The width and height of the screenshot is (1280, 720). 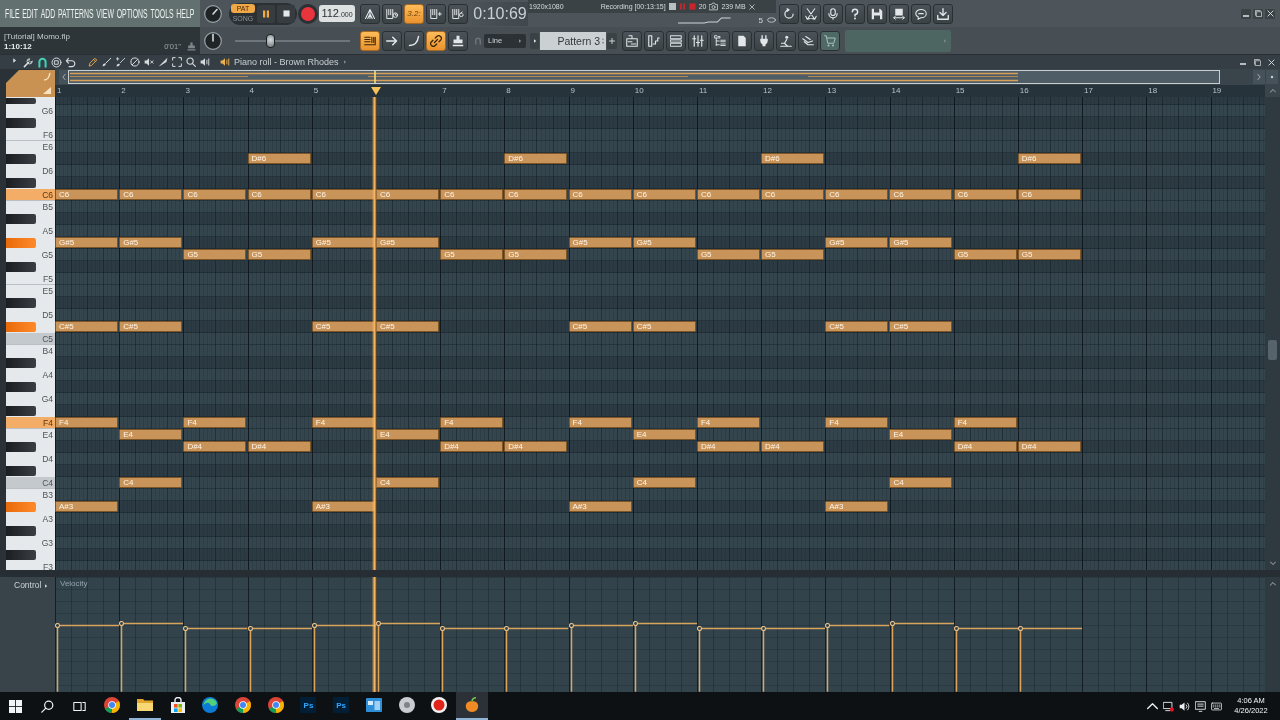 What do you see at coordinates (75, 13) in the screenshot?
I see `menu-item: PATTERNS` at bounding box center [75, 13].